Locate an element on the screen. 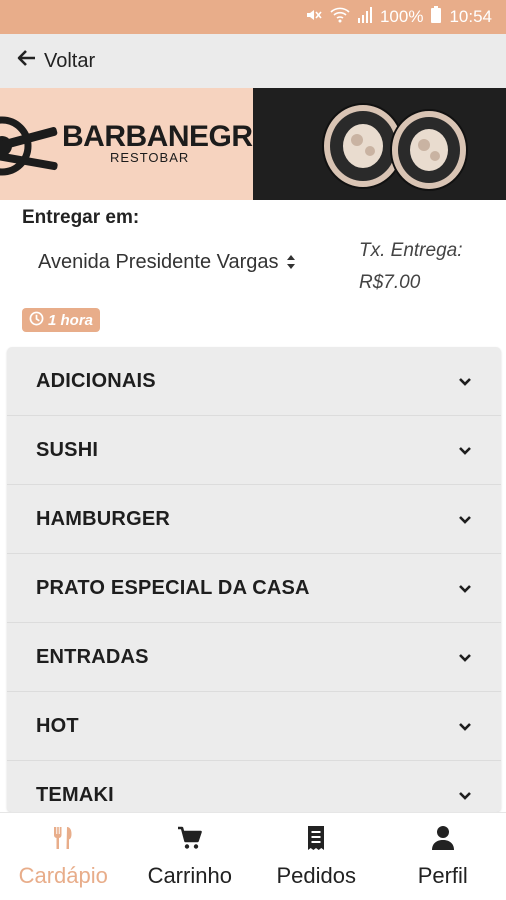 This screenshot has width=506, height=900. bottom-nav: Cardápio Carrinho Pedidos Perfil is located at coordinates (253, 856).